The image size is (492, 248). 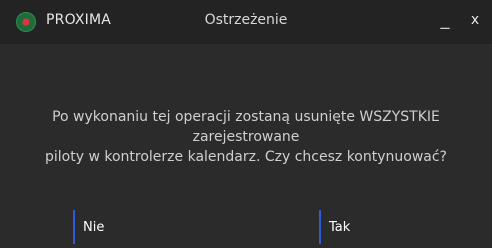 I want to click on no-button-accent, so click(x=74, y=227).